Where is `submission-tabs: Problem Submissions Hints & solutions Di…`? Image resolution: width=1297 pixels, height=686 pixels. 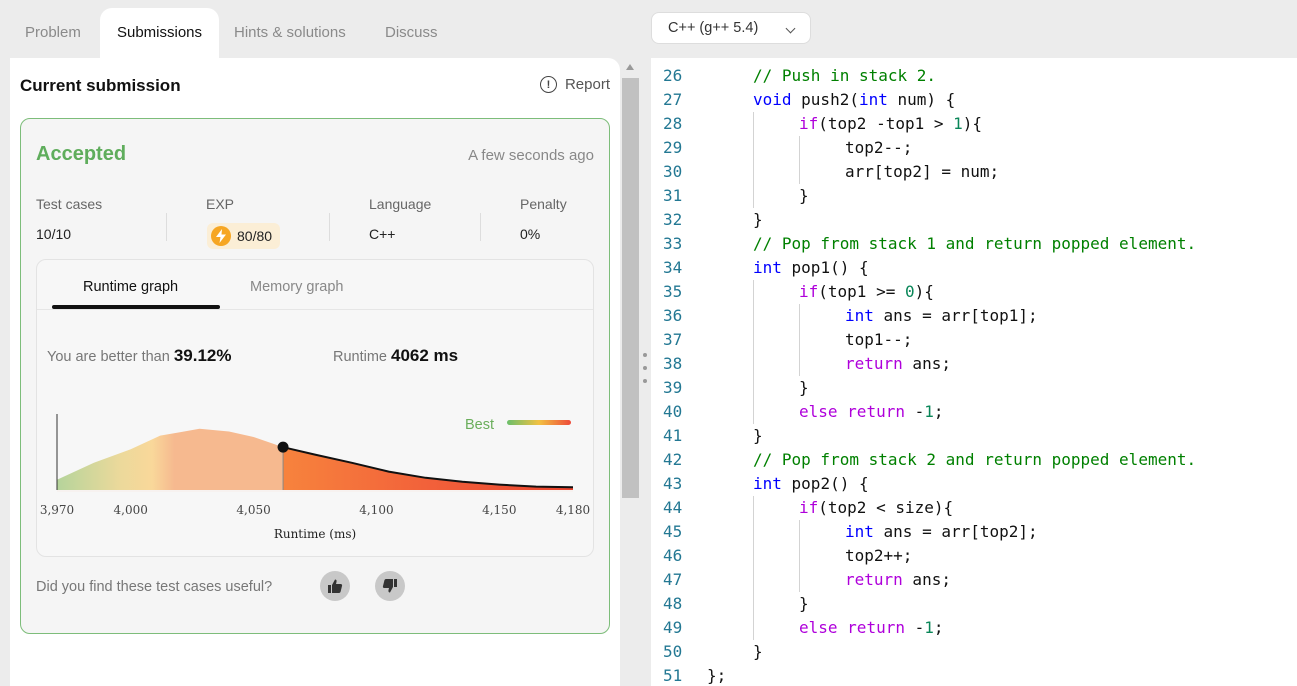 submission-tabs: Problem Submissions Hints & solutions Di… is located at coordinates (310, 29).